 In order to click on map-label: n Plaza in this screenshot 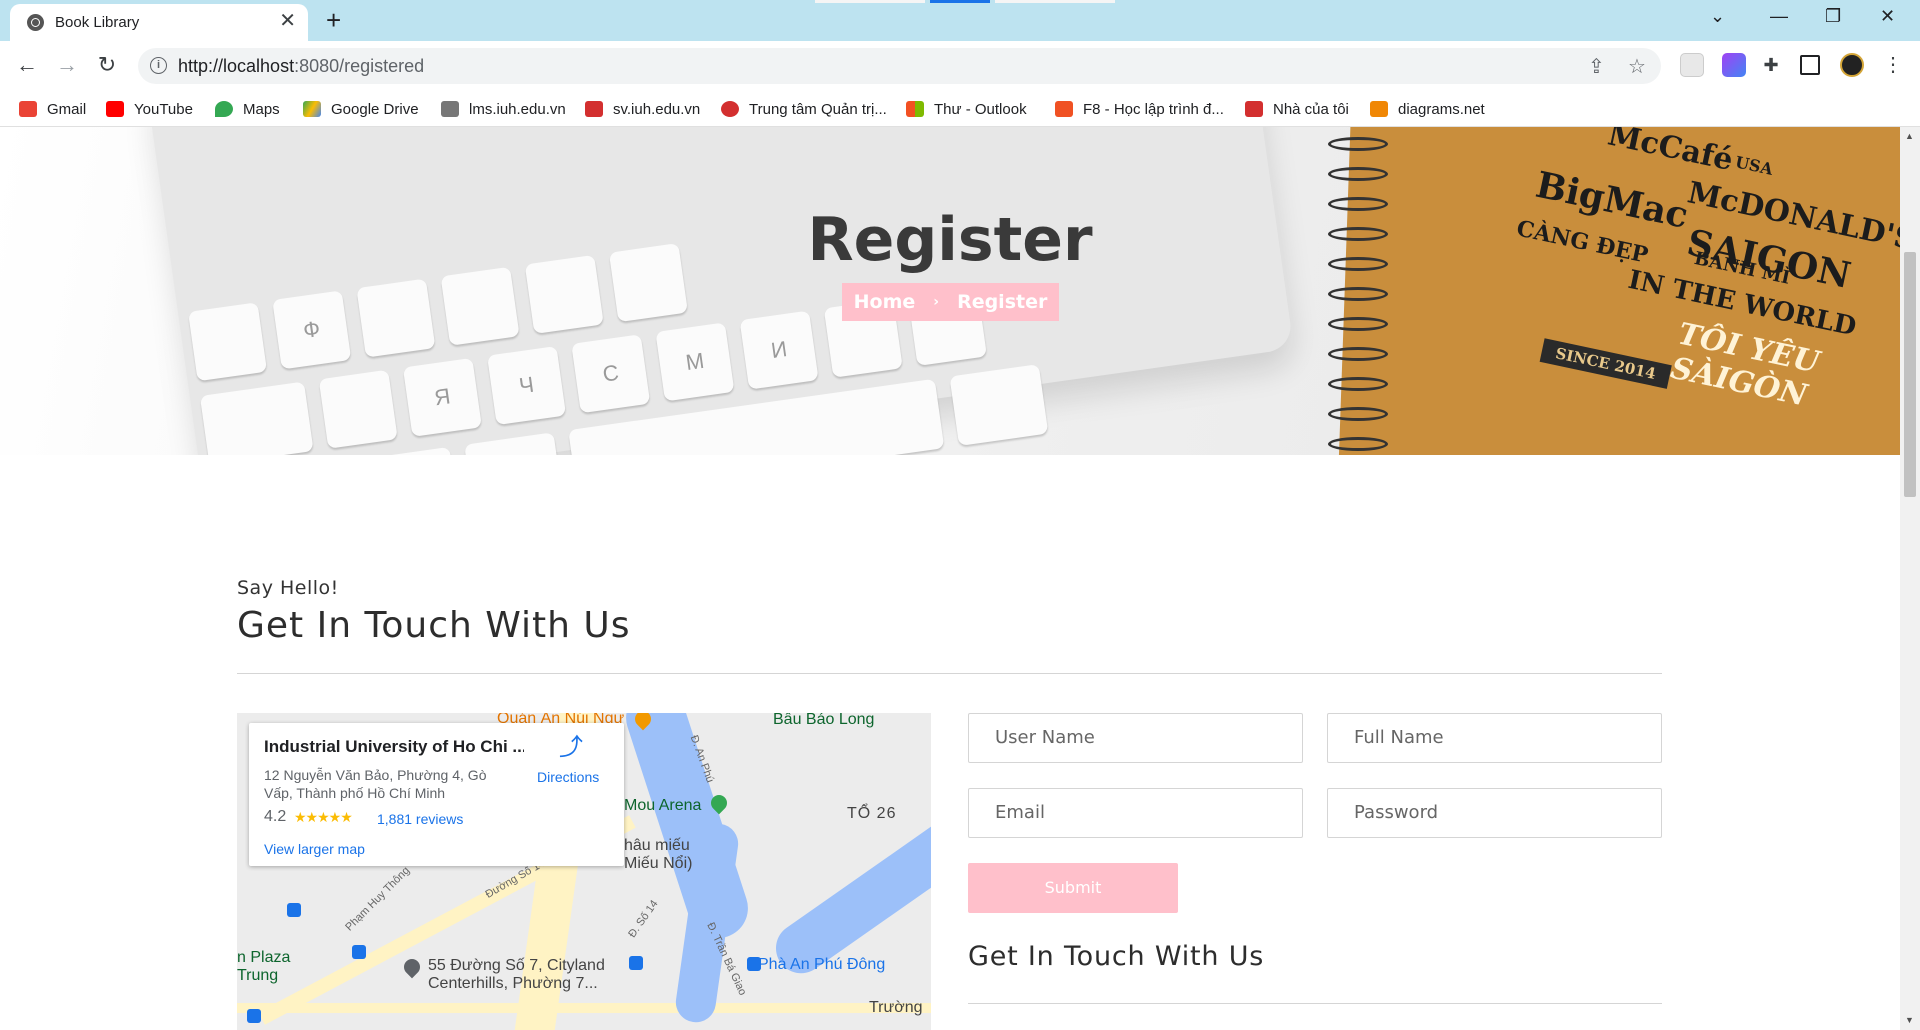, I will do `click(264, 957)`.